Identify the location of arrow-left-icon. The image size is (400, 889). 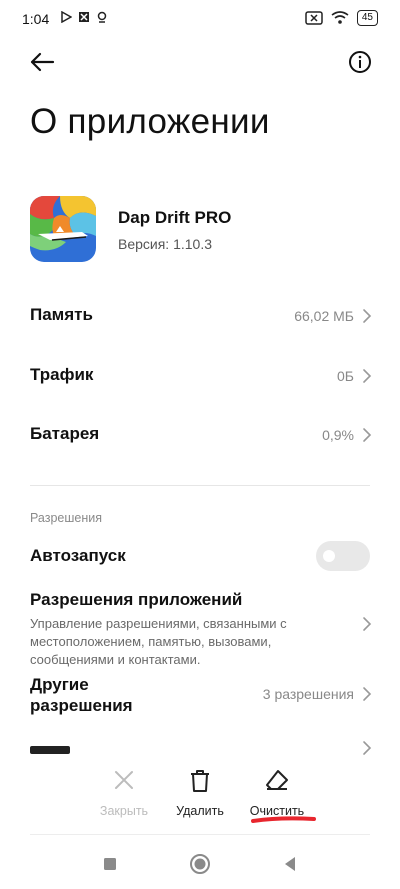
(42, 62).